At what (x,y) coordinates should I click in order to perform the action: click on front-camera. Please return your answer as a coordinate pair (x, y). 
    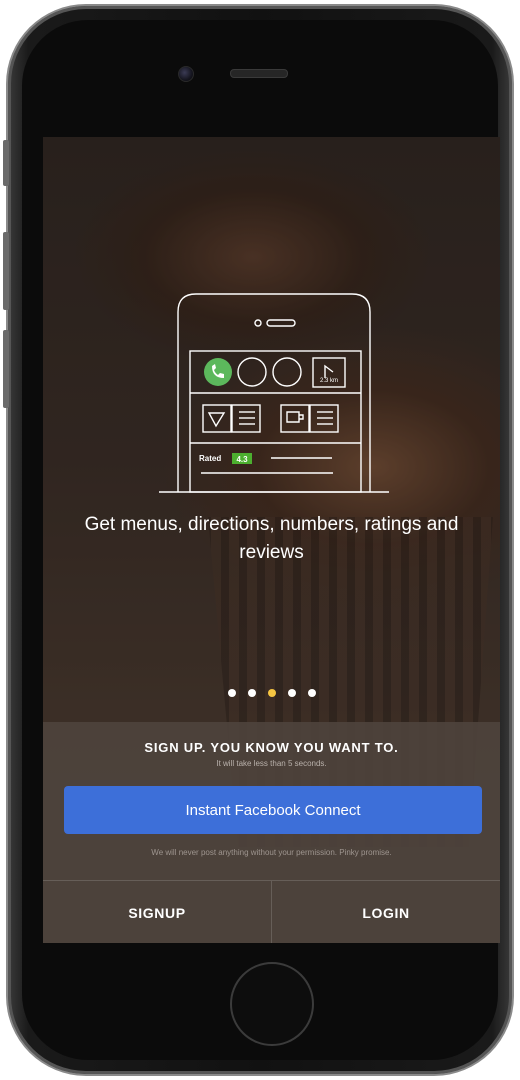
    Looking at the image, I should click on (186, 74).